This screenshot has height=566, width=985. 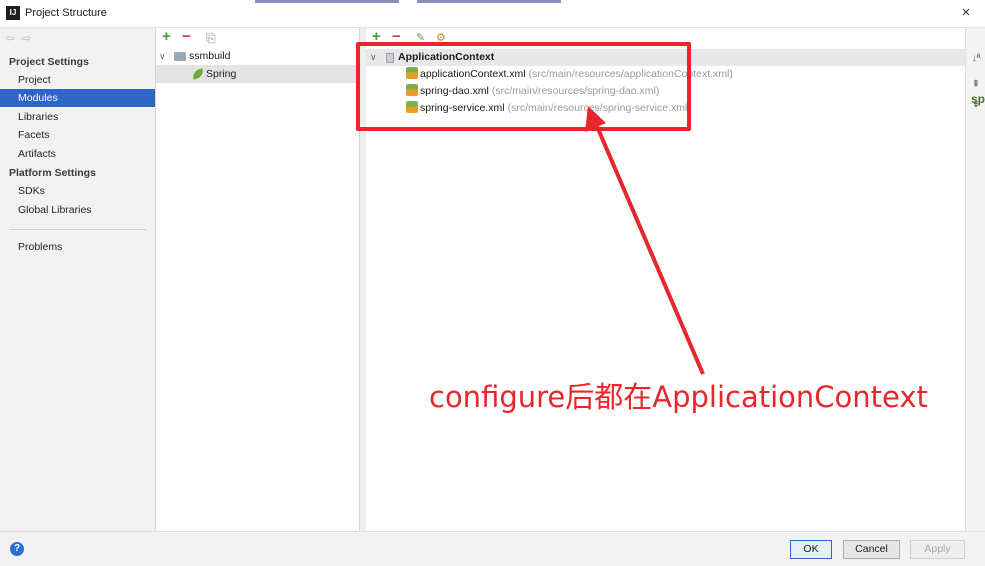 What do you see at coordinates (77, 191) in the screenshot?
I see `sidebar-item-sdks: SDKs` at bounding box center [77, 191].